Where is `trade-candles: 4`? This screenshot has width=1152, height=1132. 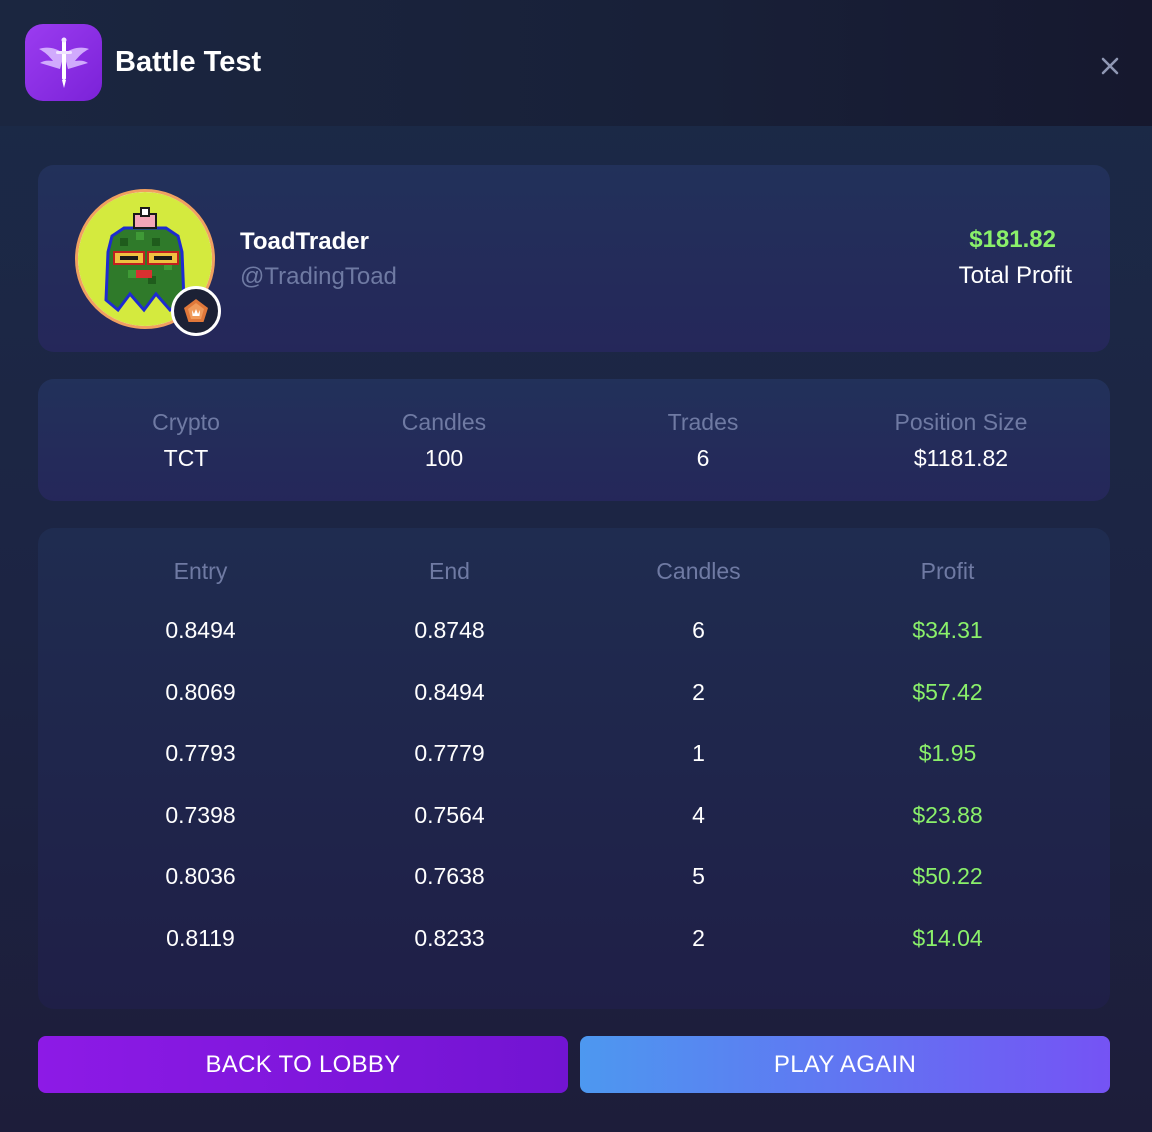 trade-candles: 4 is located at coordinates (698, 814).